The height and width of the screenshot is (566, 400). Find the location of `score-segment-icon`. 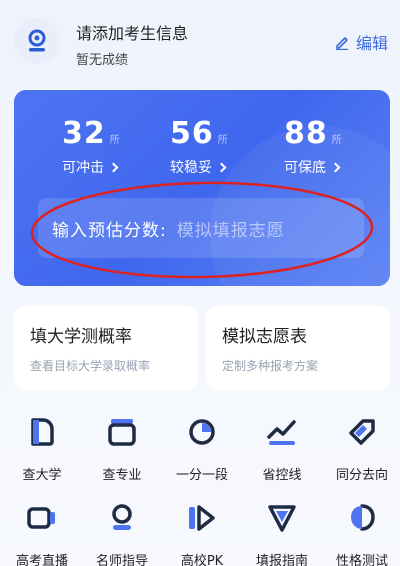

score-segment-icon is located at coordinates (202, 432).